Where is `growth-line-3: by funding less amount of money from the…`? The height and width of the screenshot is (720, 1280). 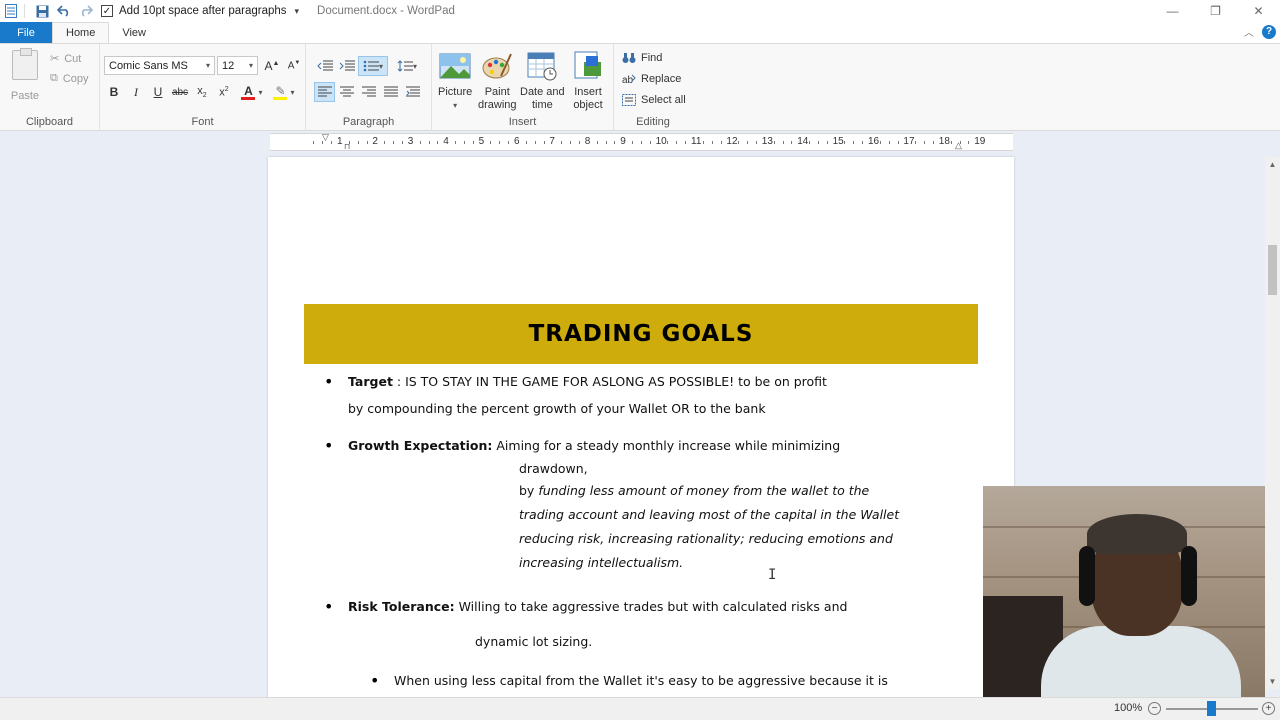
growth-line-3: by funding less amount of money from the… is located at coordinates (694, 490).